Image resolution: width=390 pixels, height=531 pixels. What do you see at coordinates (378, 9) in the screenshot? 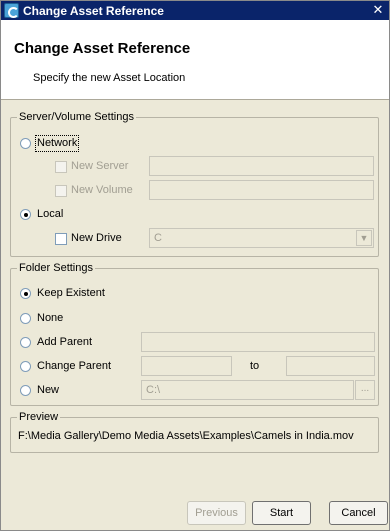
I see `close-icon: ✕` at bounding box center [378, 9].